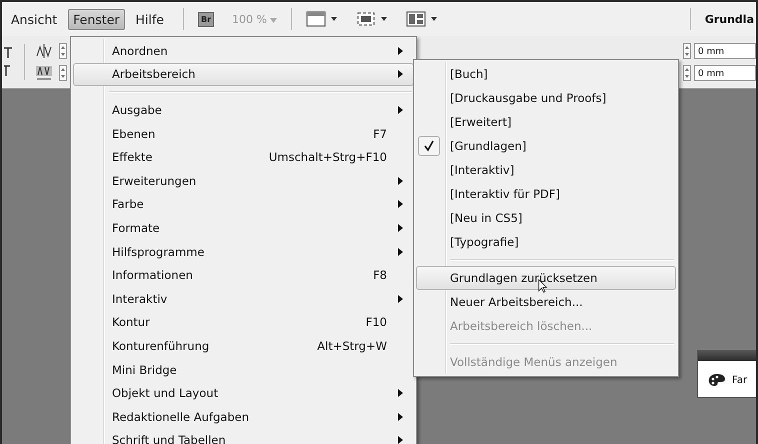 This screenshot has width=758, height=444. I want to click on menu-item: Konturenführung Alt+Strg+W, so click(243, 346).